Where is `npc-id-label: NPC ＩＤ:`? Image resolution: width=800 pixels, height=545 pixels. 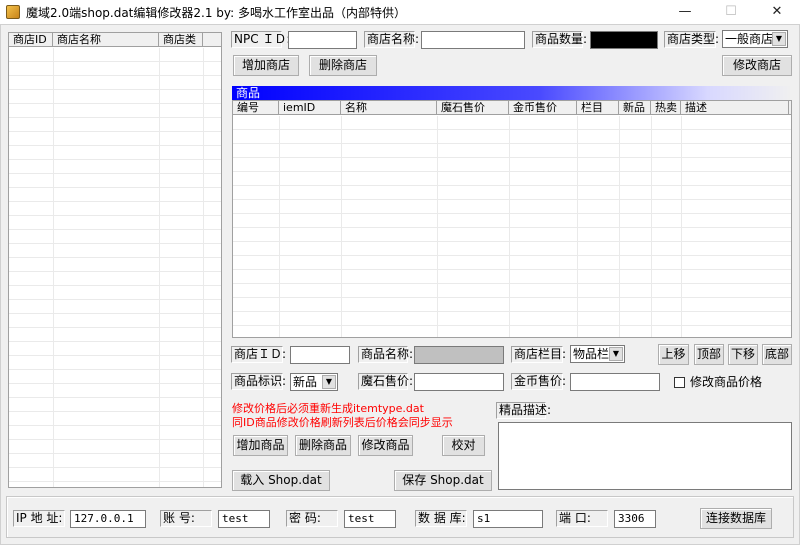 npc-id-label: NPC ＩＤ: is located at coordinates (260, 39).